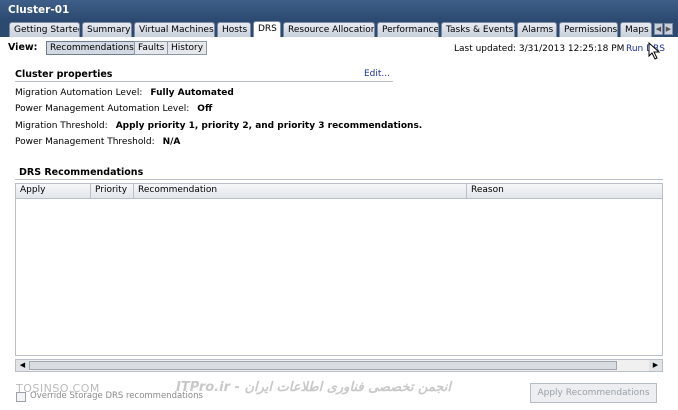 This screenshot has width=678, height=410. I want to click on column-priority: Priority, so click(112, 191).